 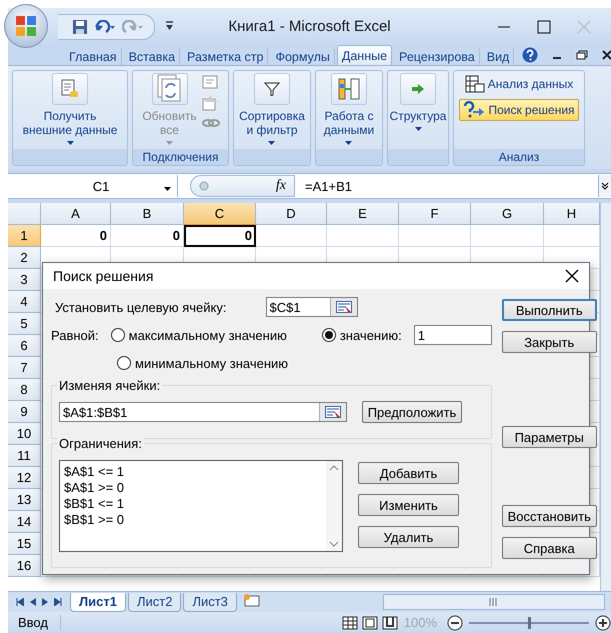 What do you see at coordinates (24, 390) in the screenshot?
I see `row-header: 8` at bounding box center [24, 390].